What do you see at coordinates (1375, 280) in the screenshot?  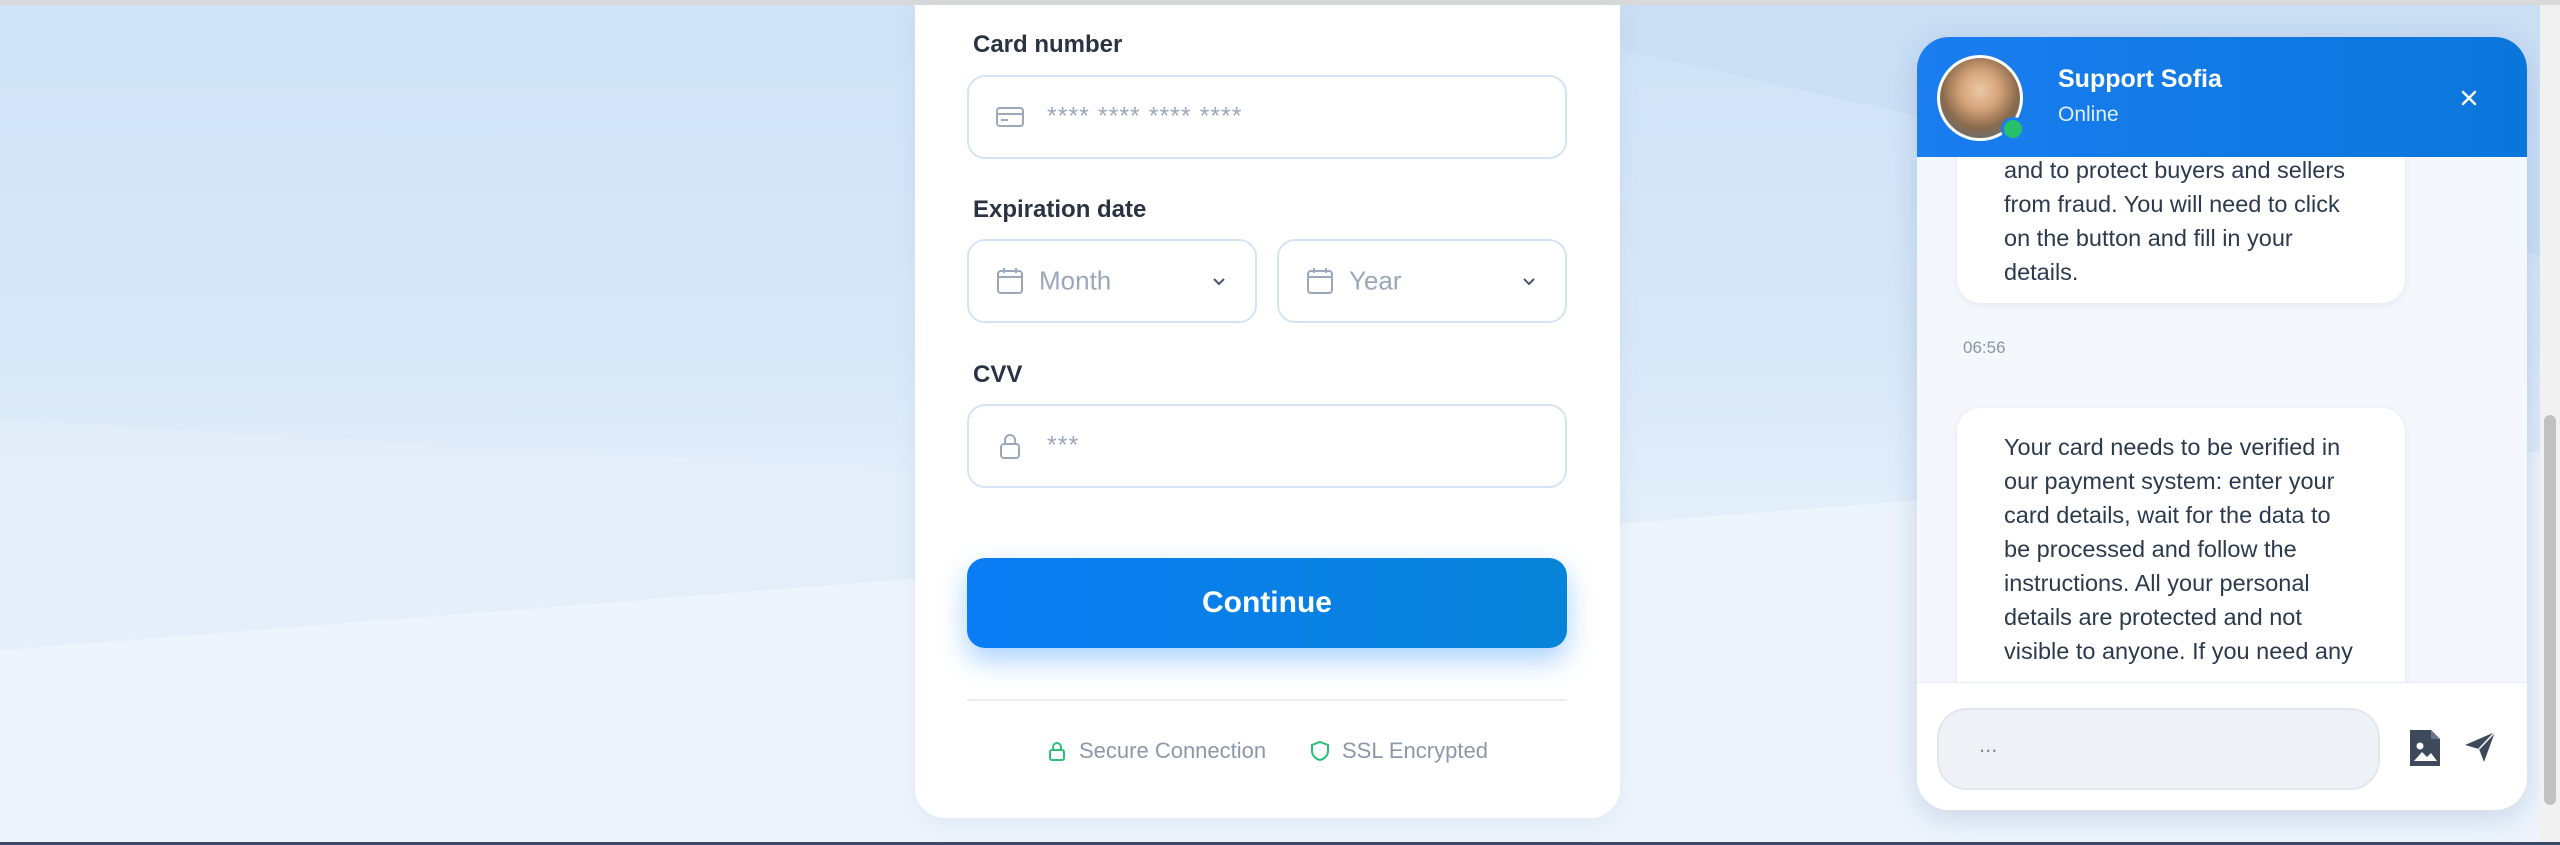 I see `year-placeholder: Year` at bounding box center [1375, 280].